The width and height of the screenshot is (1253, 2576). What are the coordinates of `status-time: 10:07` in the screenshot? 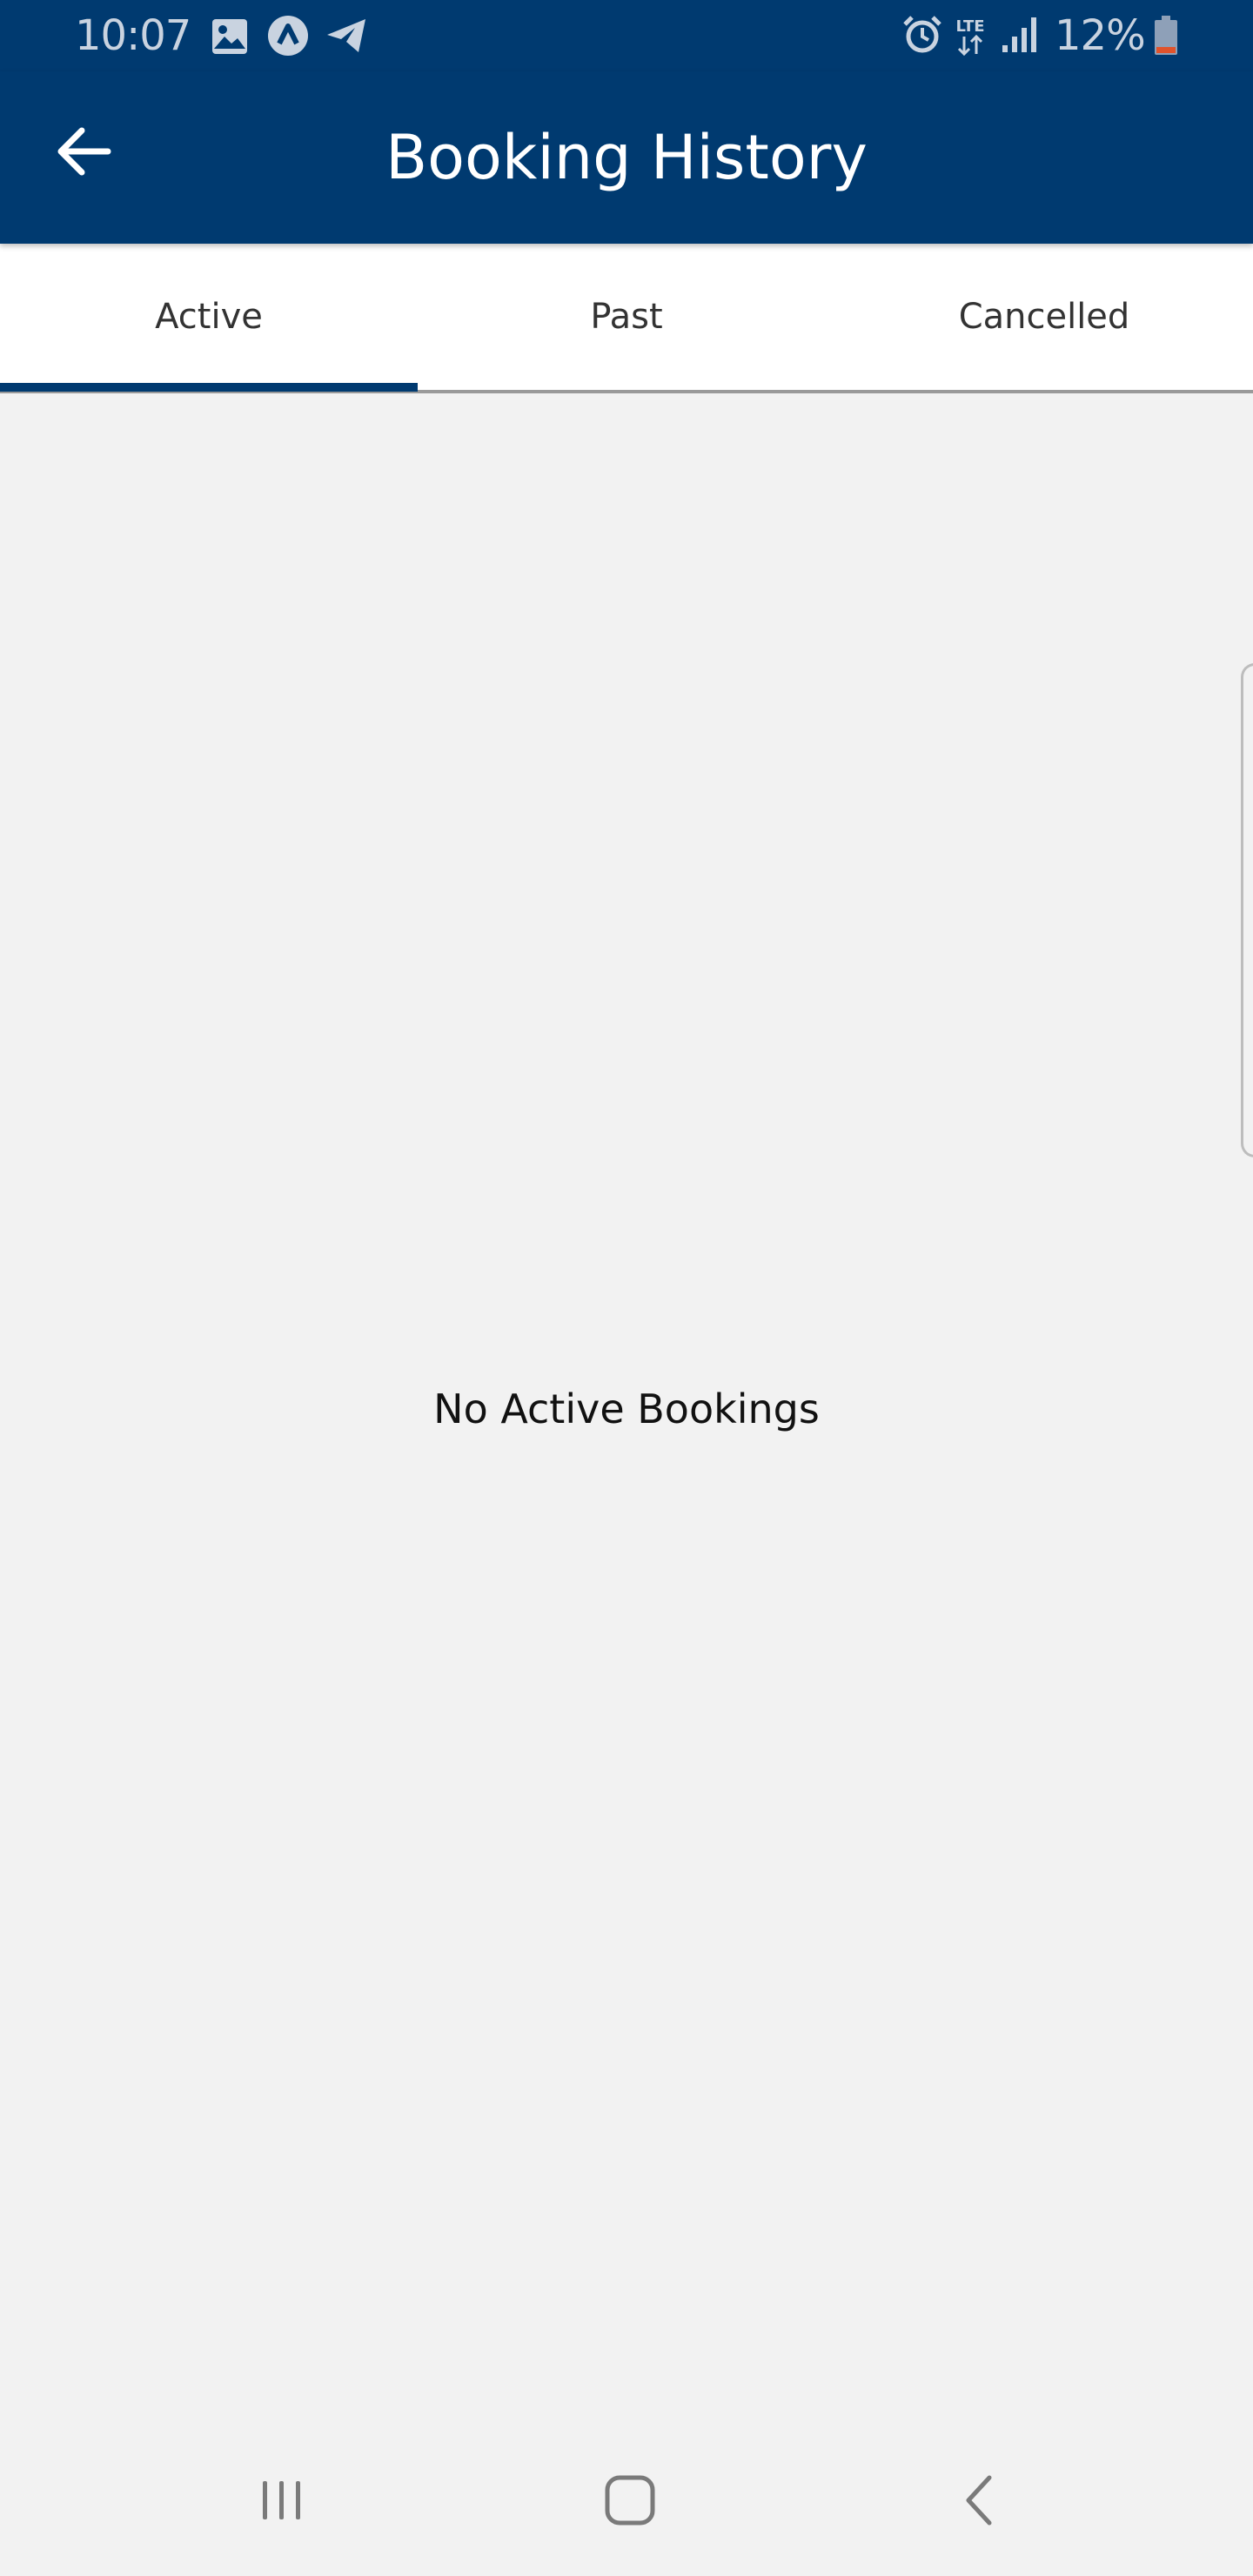 It's located at (133, 35).